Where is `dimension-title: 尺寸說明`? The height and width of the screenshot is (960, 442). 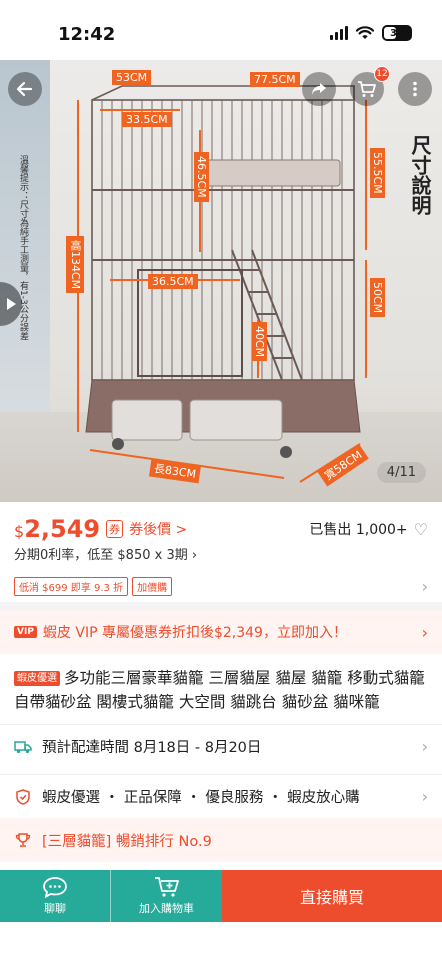
dimension-title: 尺寸說明 is located at coordinates (420, 175).